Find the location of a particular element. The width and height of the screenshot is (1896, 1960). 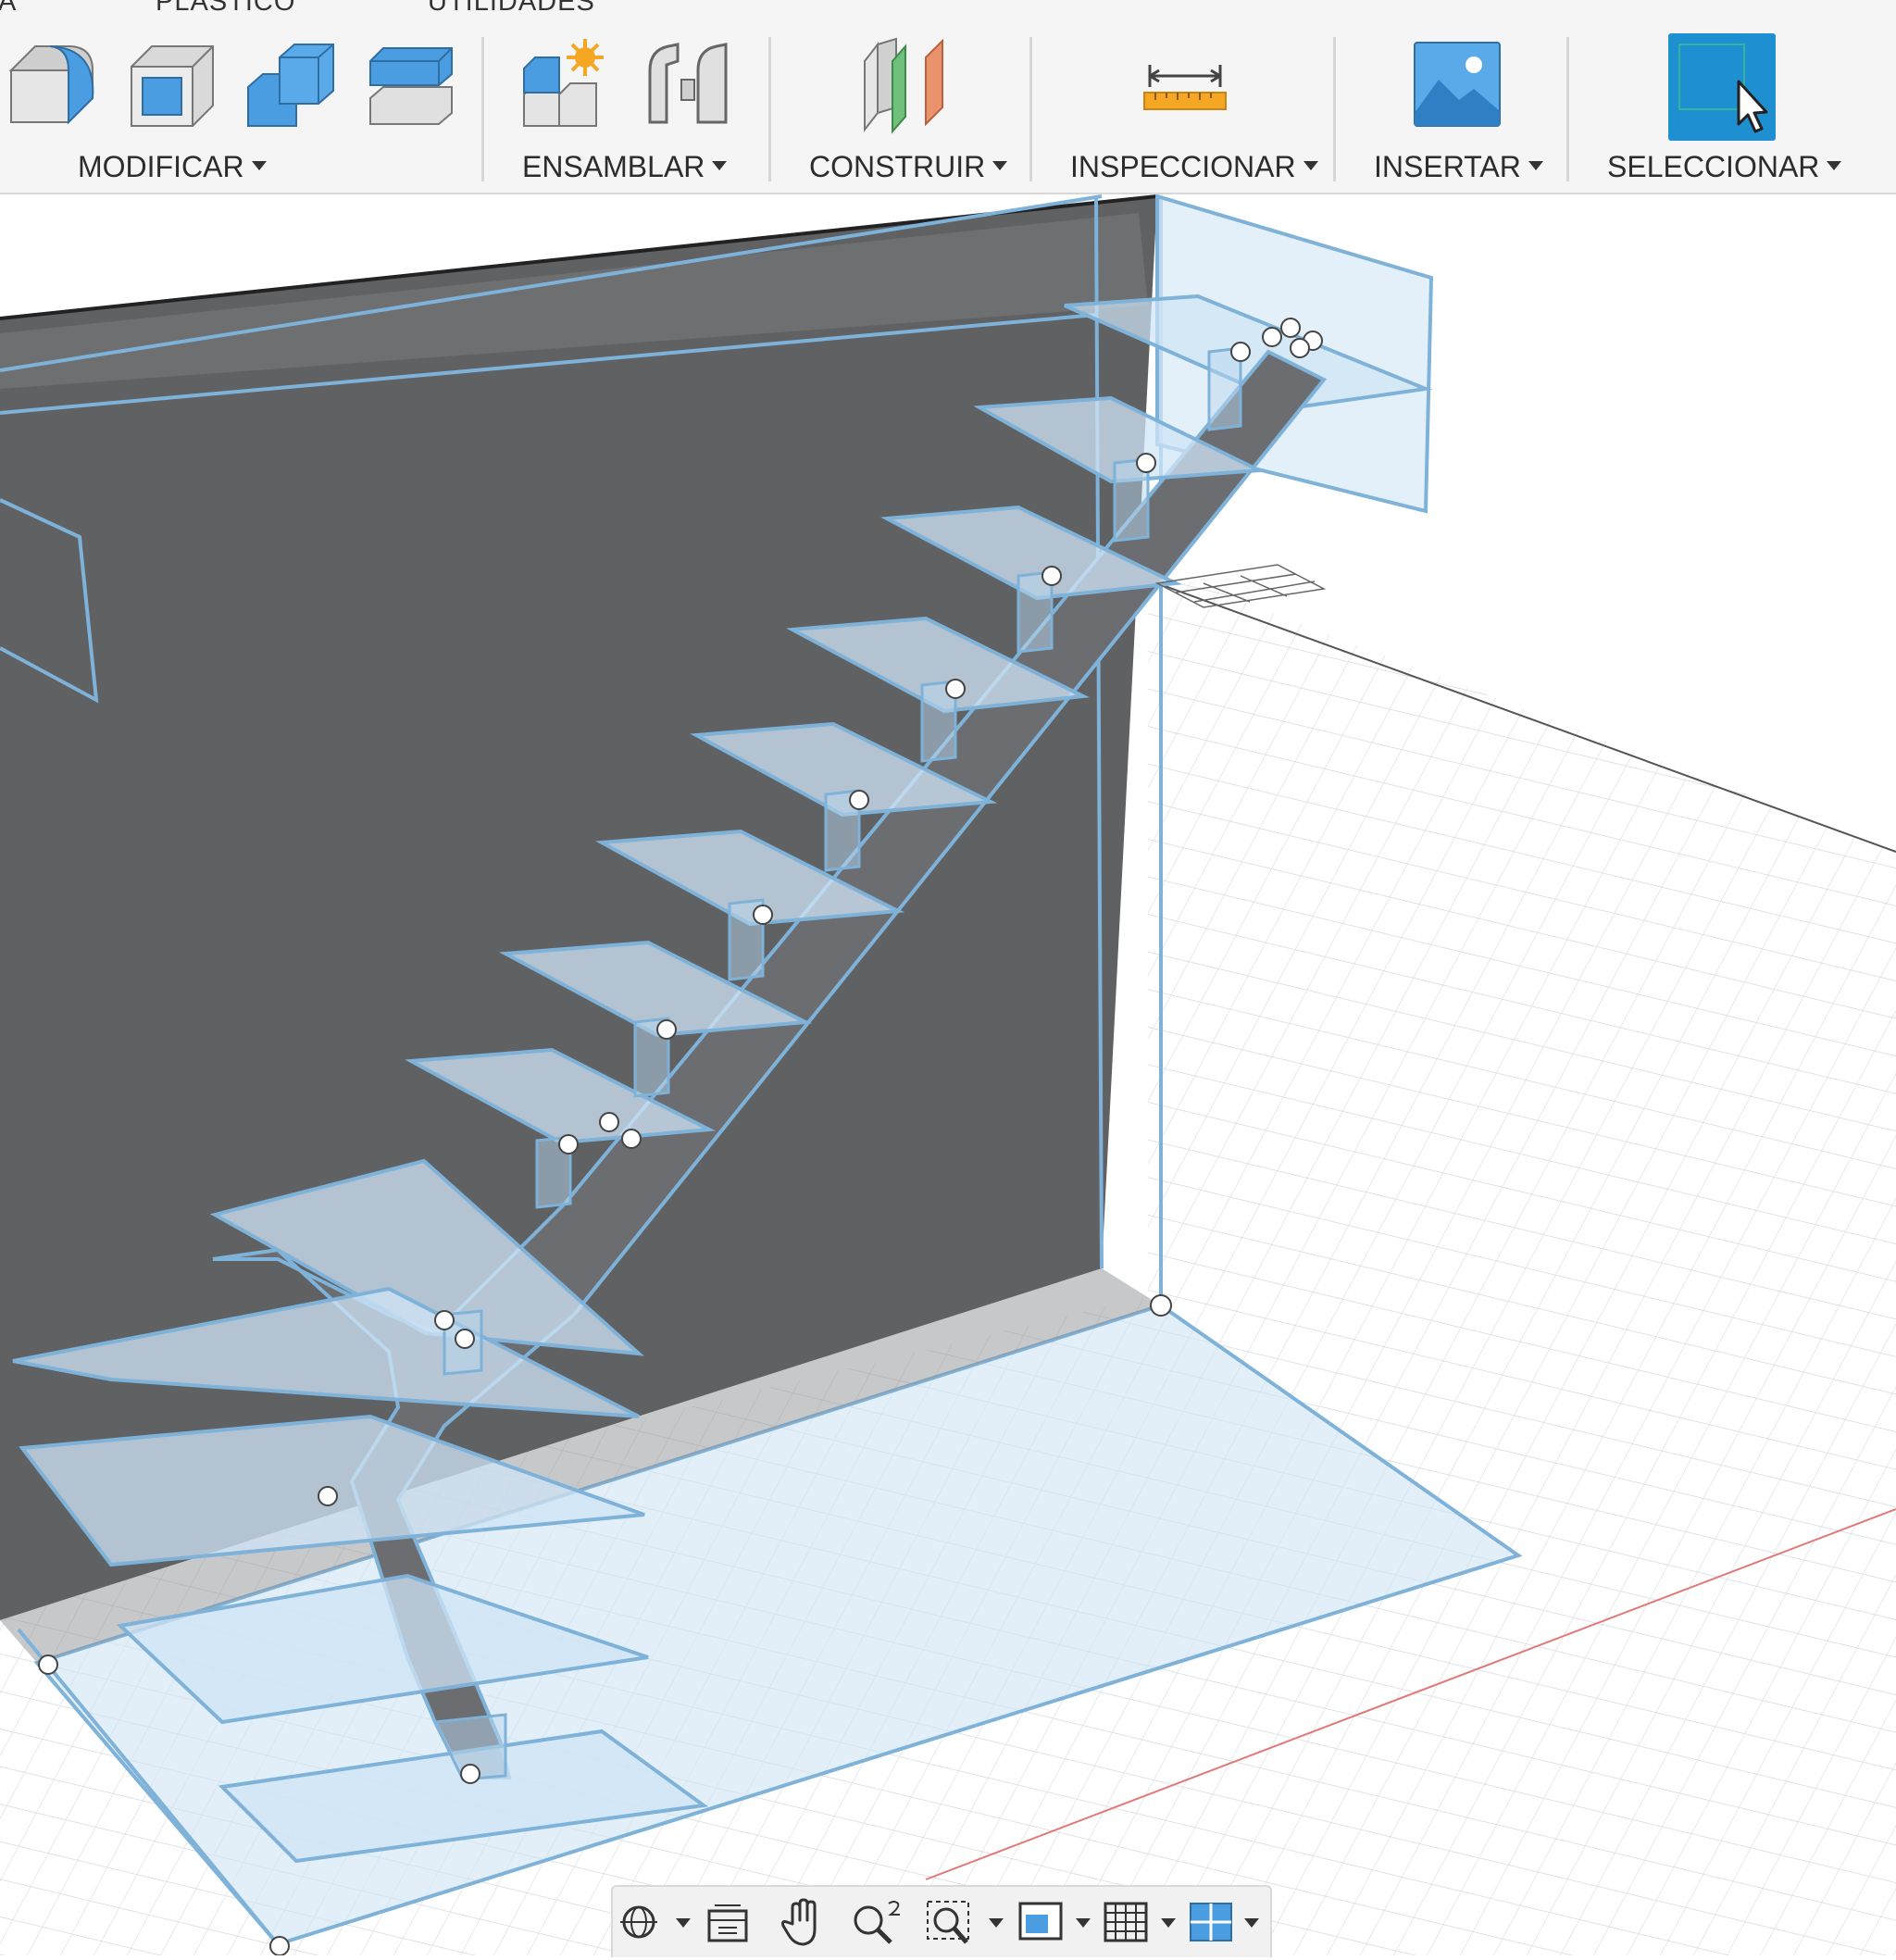

insertar-menu: INSERTAR is located at coordinates (1458, 167).